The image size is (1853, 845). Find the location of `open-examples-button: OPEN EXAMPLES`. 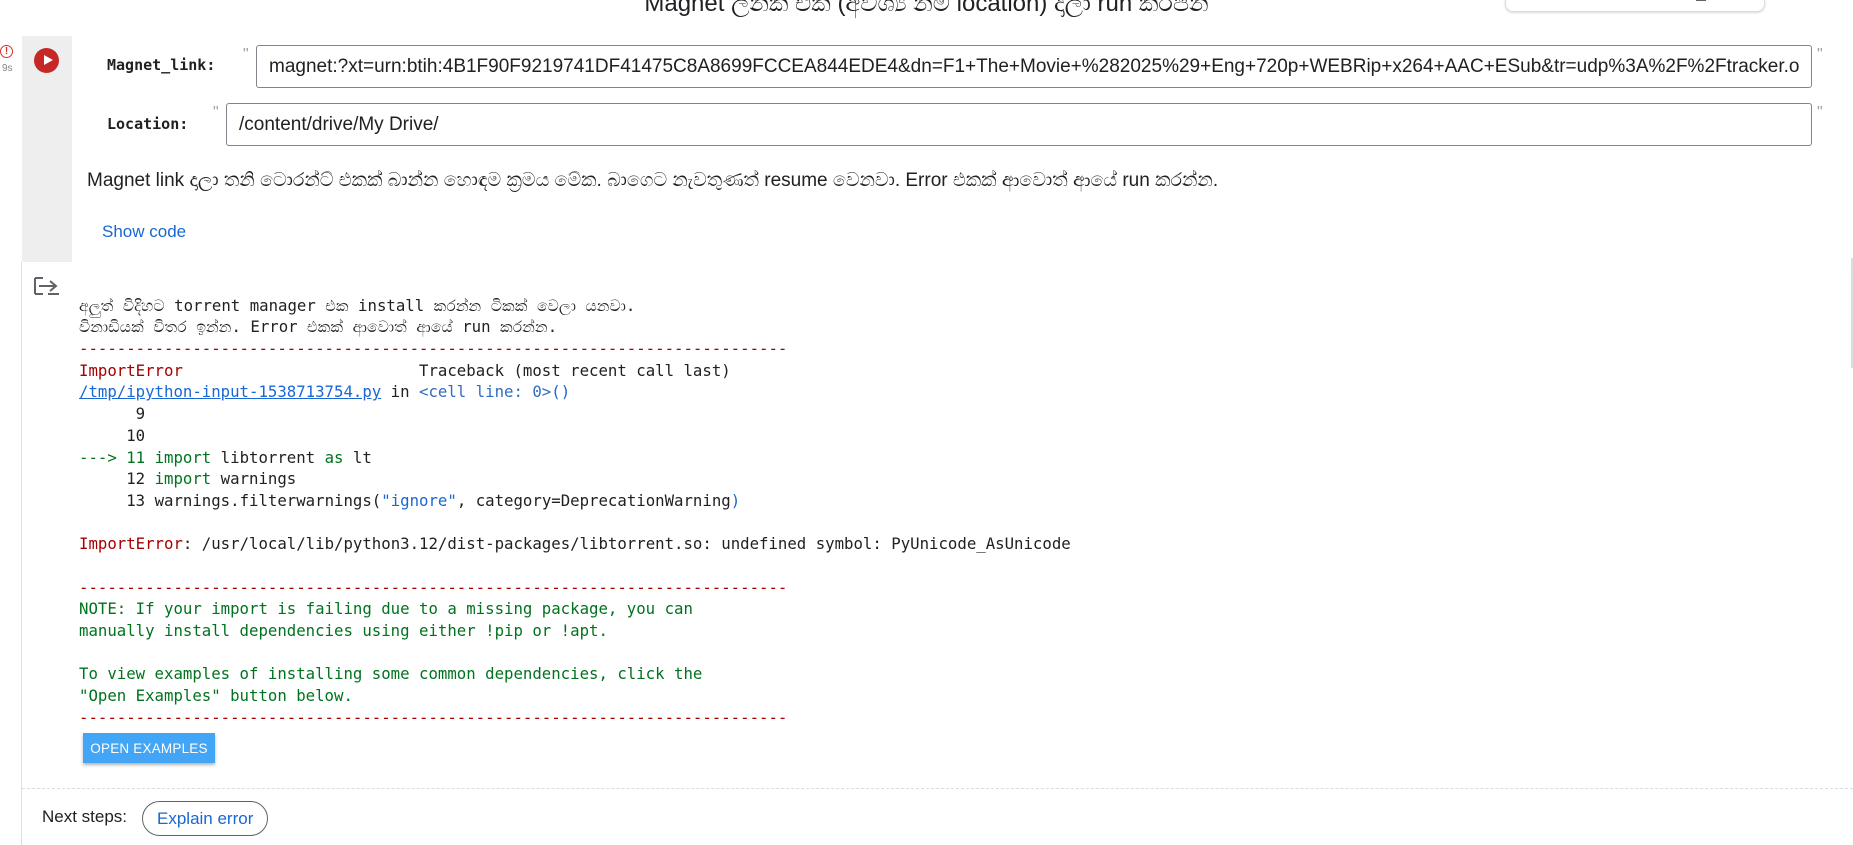

open-examples-button: OPEN EXAMPLES is located at coordinates (149, 748).